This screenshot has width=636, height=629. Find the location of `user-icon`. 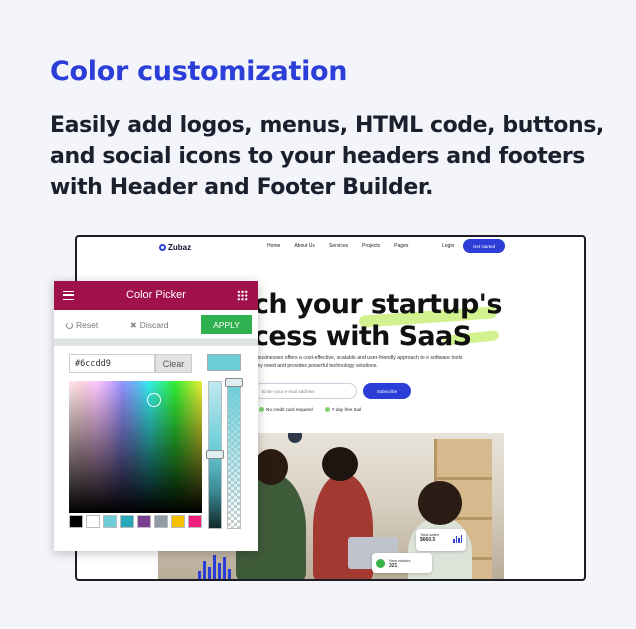

user-icon is located at coordinates (380, 563).